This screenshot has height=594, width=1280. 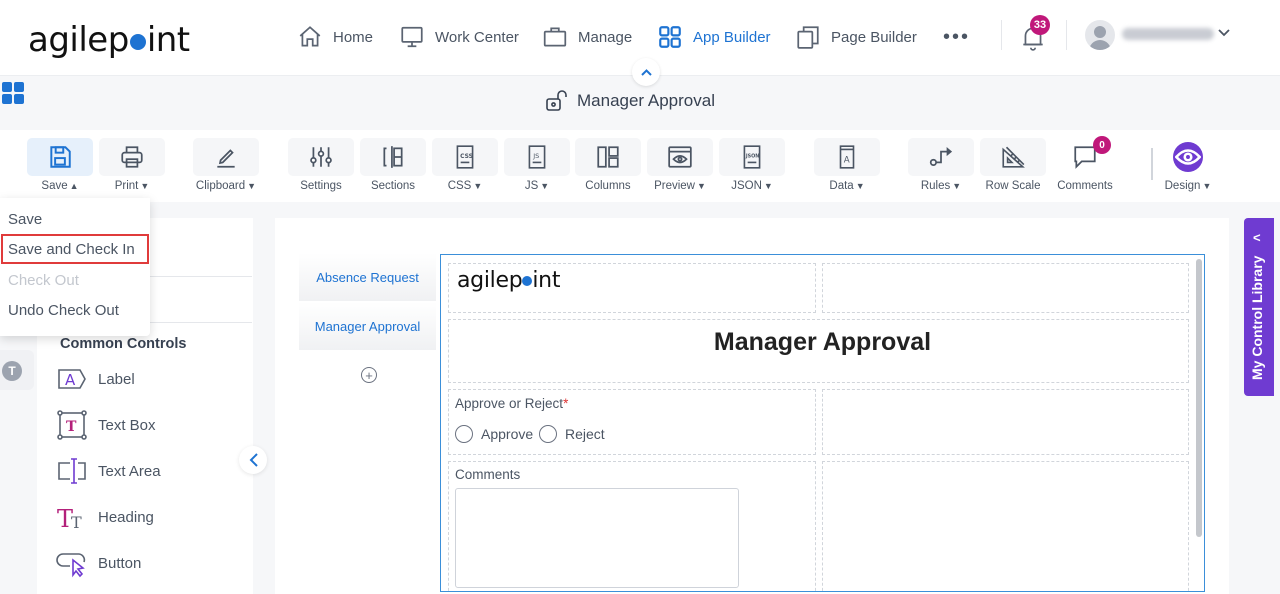 I want to click on control-text-area: Text Area, so click(x=108, y=471).